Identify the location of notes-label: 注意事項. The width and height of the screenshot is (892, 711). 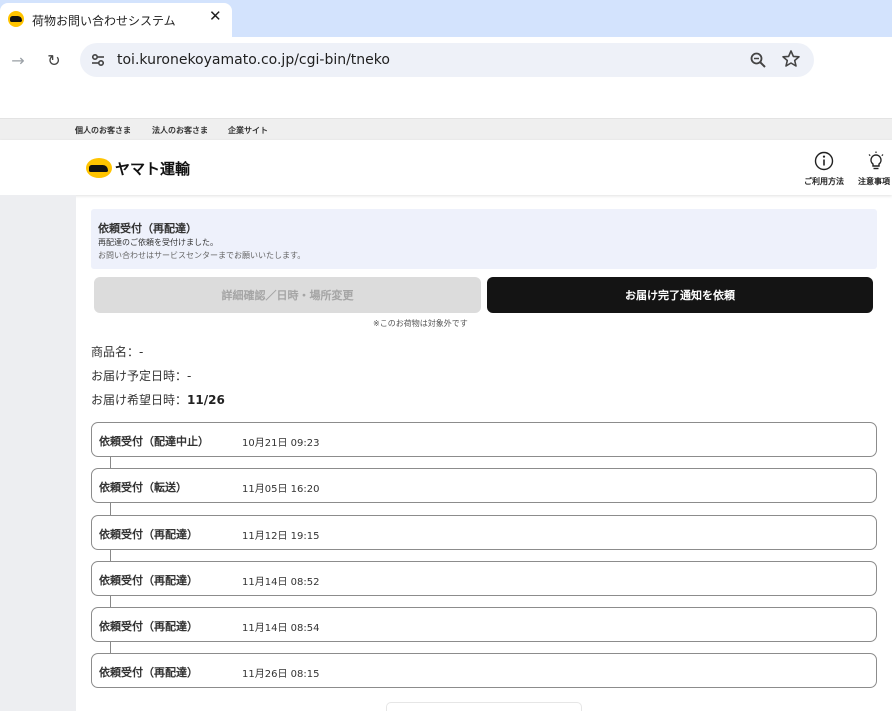
(874, 181).